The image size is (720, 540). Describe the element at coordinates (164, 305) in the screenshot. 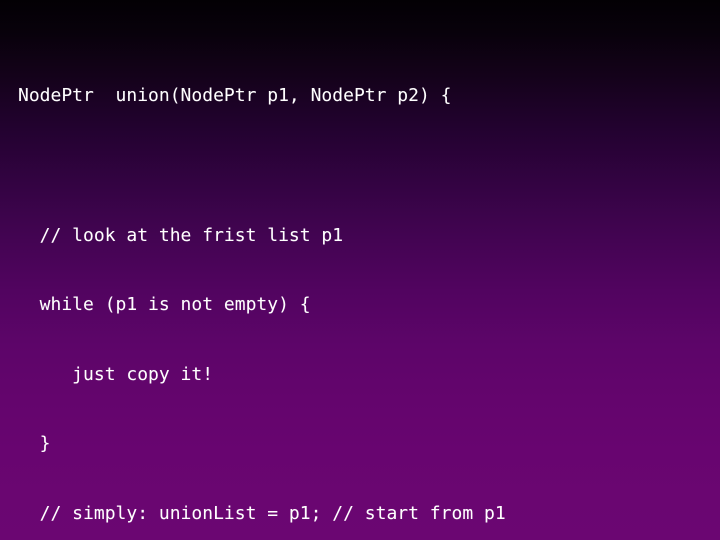

I see `code-line-while-p1: while (p1 is not empty) {` at that location.